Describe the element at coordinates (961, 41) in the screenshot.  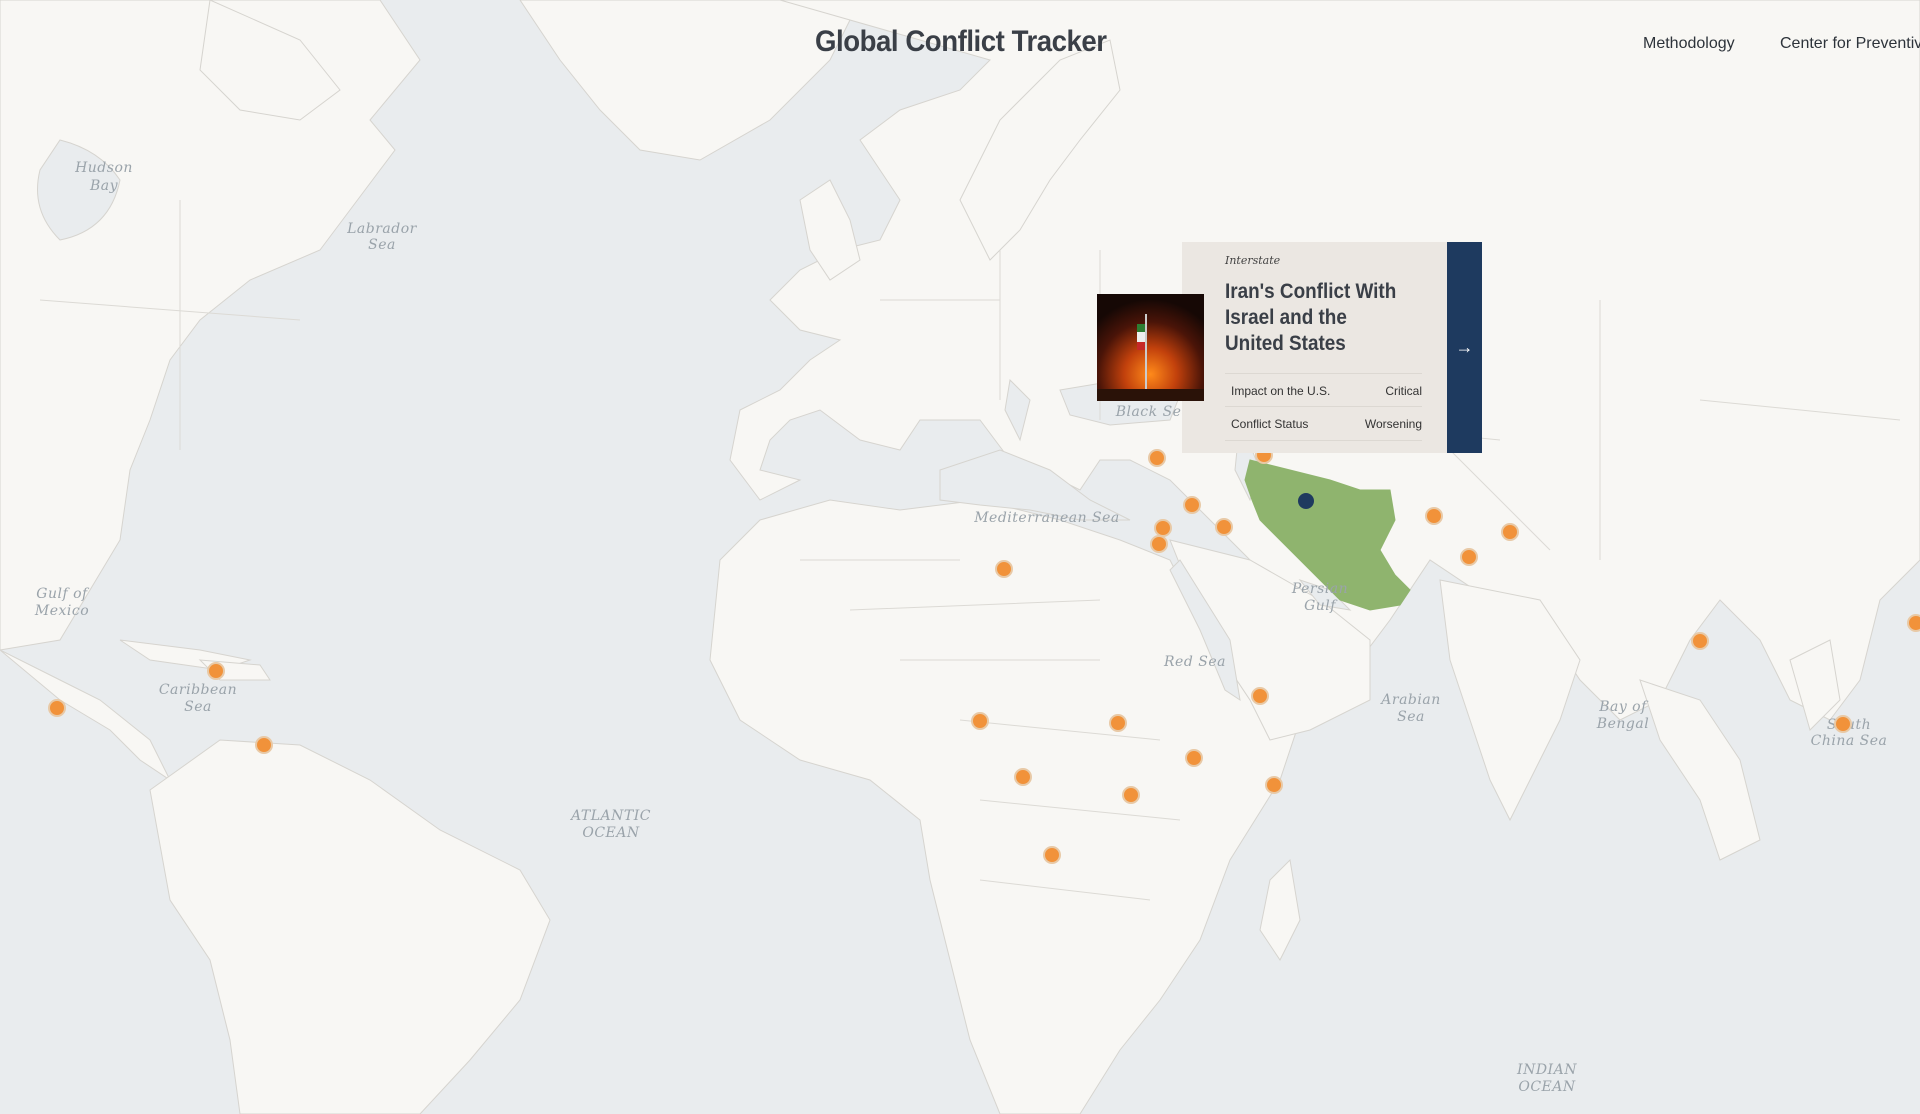
I see `page-title: Global Conflict Tracker` at that location.